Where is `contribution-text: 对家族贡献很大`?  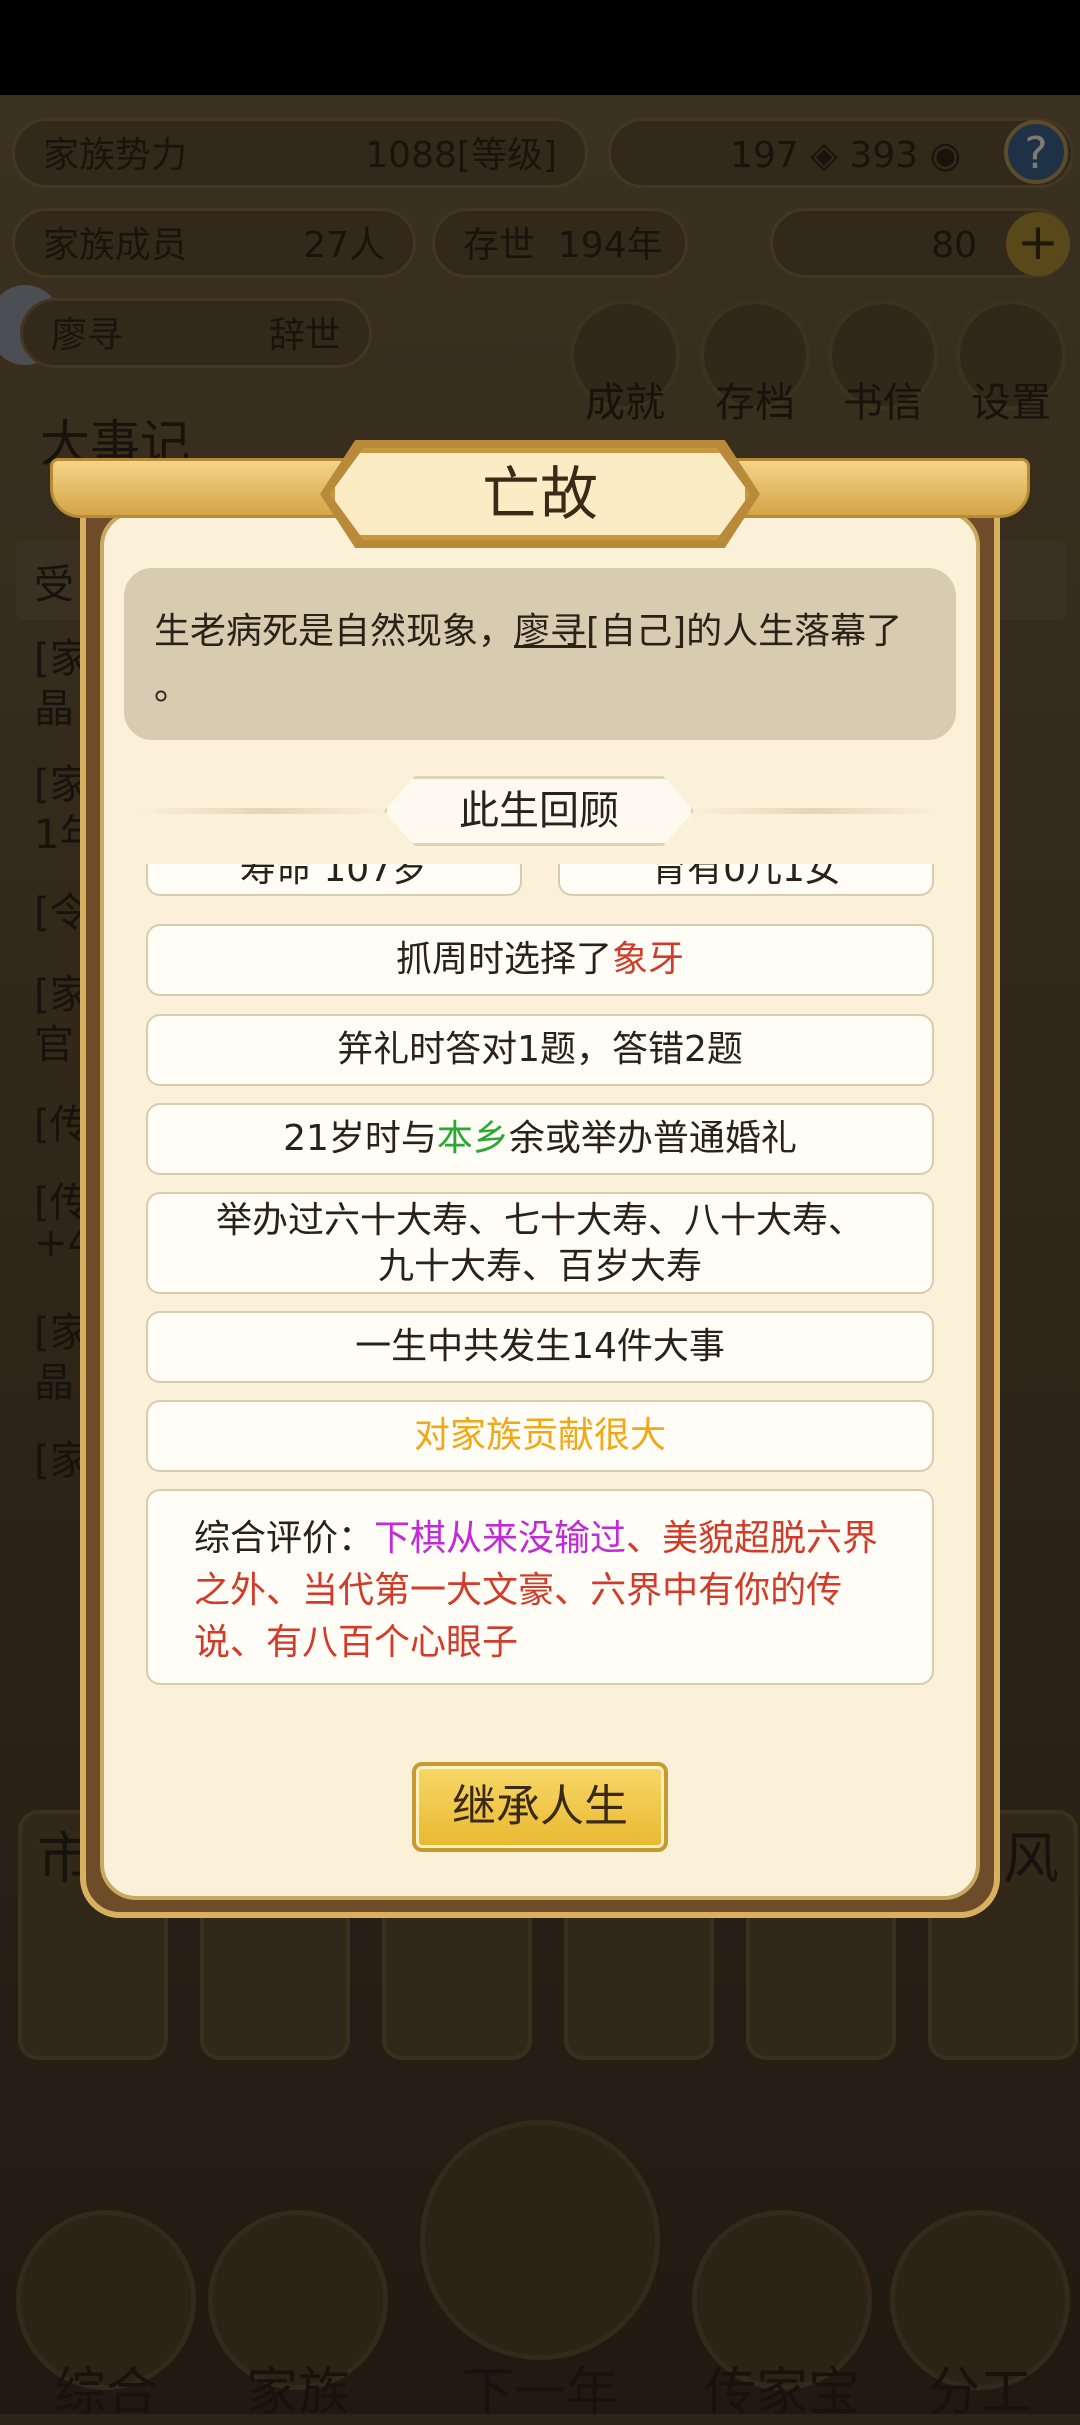
contribution-text: 对家族贡献很大 is located at coordinates (539, 1435).